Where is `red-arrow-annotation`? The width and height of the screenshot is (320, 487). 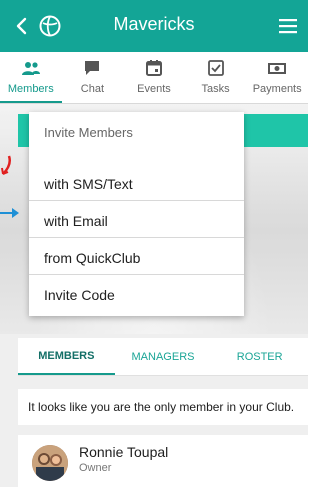 red-arrow-annotation is located at coordinates (6, 165).